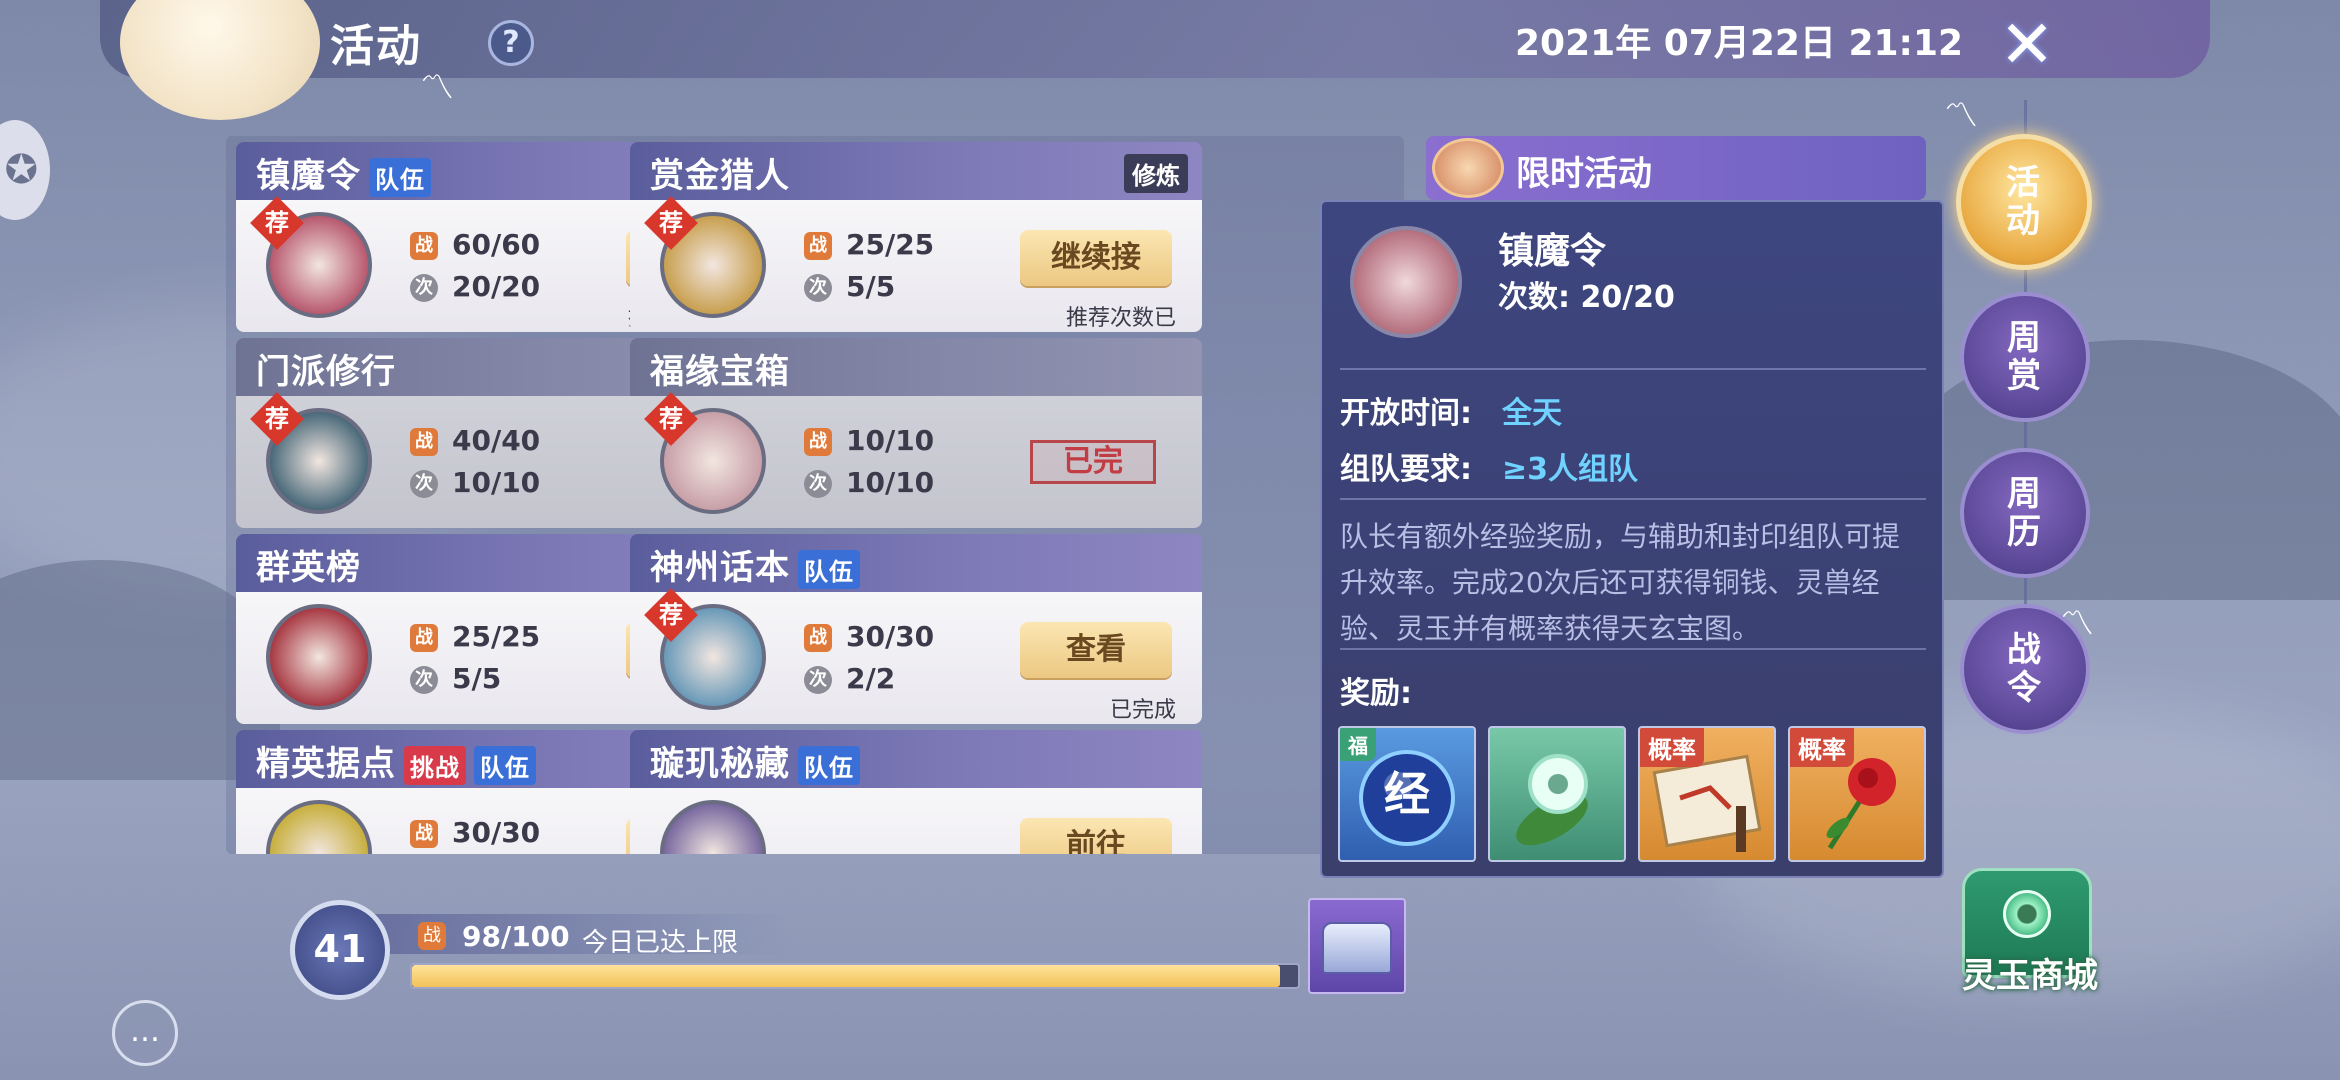  I want to click on jade-orb-icon, so click(1552, 800).